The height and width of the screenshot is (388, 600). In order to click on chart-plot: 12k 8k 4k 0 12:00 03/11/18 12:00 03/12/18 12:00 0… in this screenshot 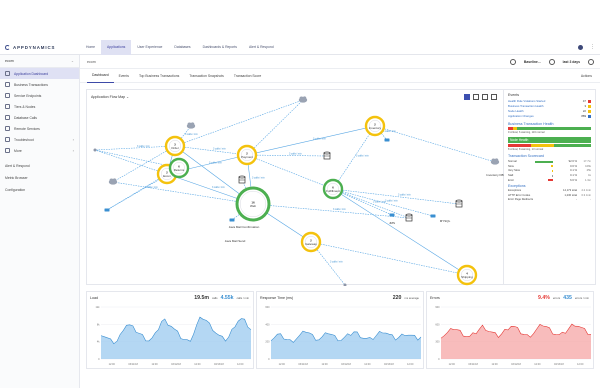, I will do `click(171, 336)`.